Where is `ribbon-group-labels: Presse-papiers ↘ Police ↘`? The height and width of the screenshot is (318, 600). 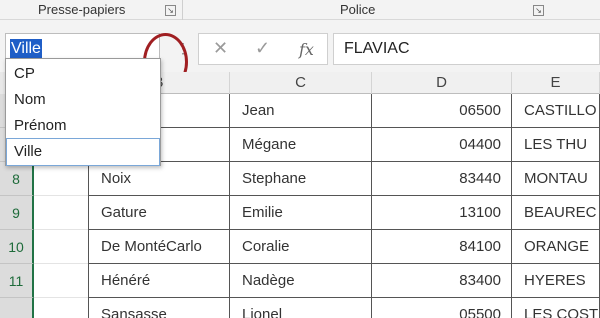 ribbon-group-labels: Presse-papiers ↘ Police ↘ is located at coordinates (300, 10).